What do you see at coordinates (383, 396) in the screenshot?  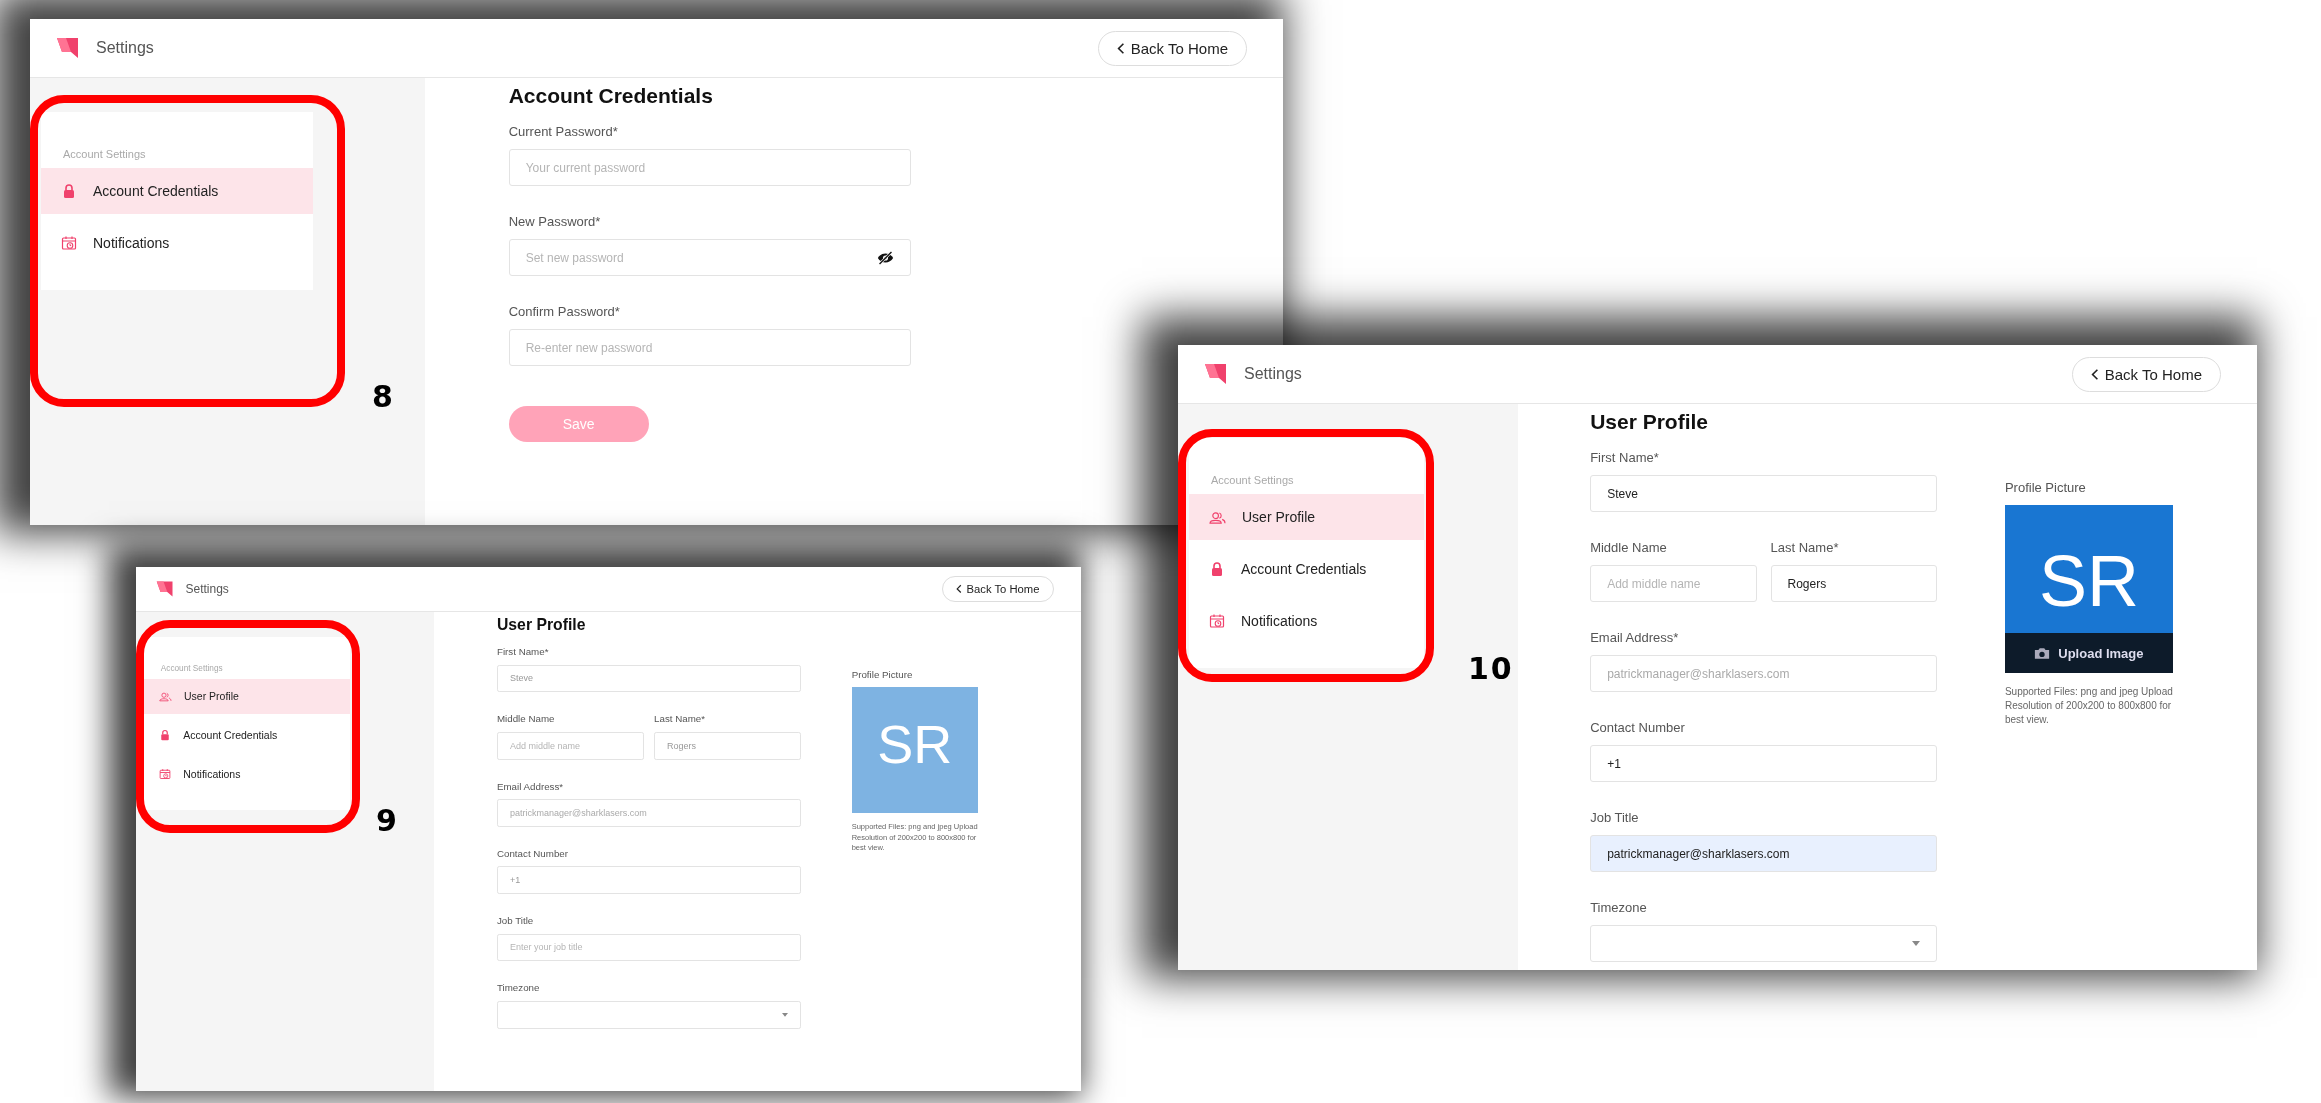 I see `step-number: 8` at bounding box center [383, 396].